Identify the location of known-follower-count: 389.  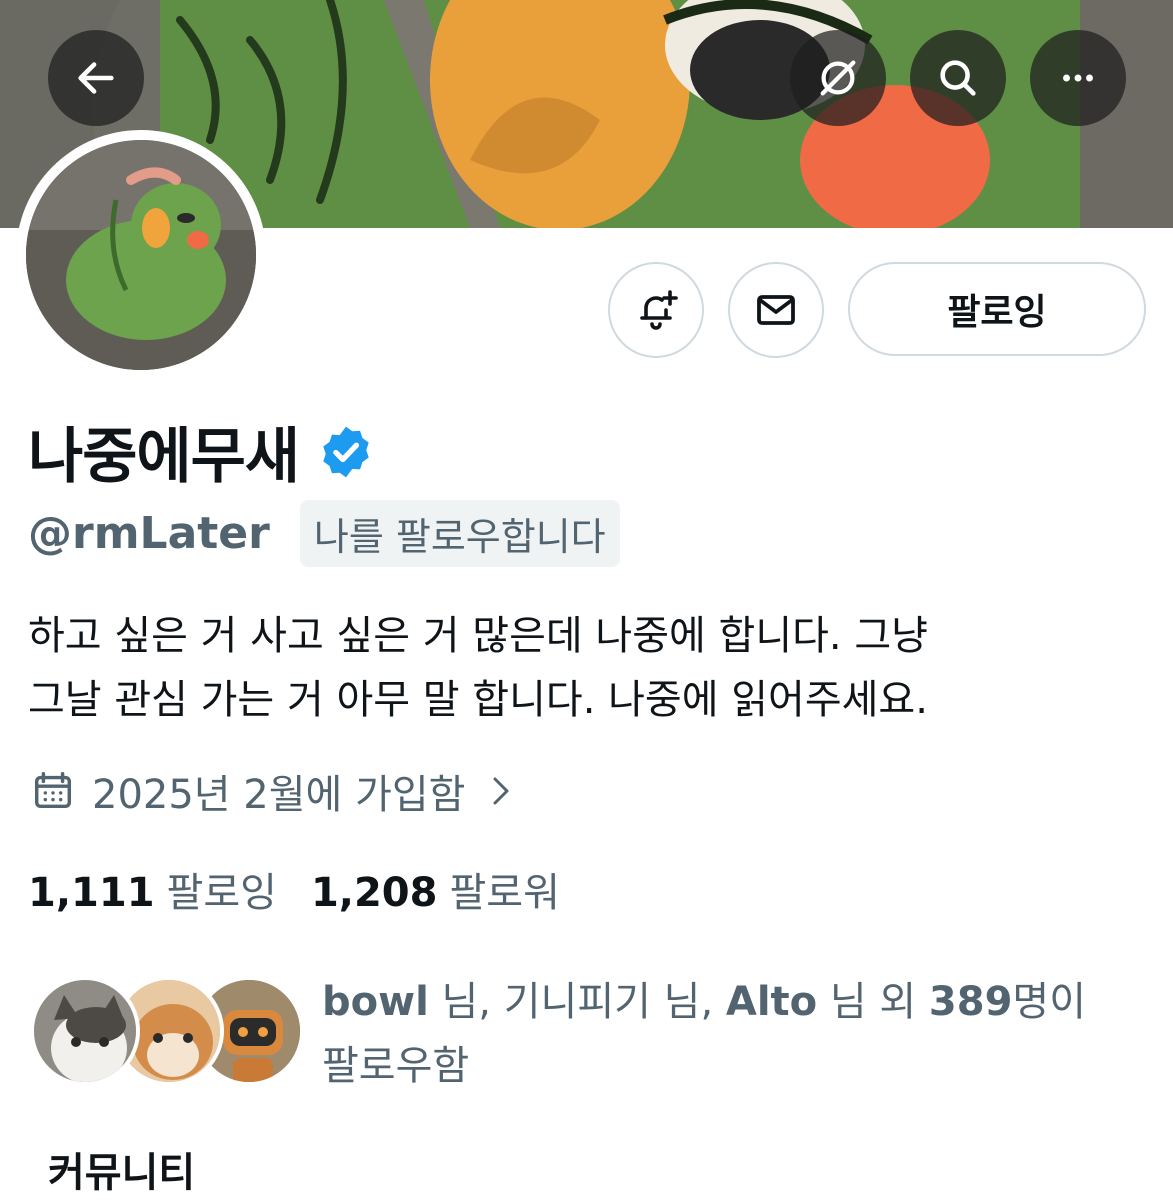
(970, 1002).